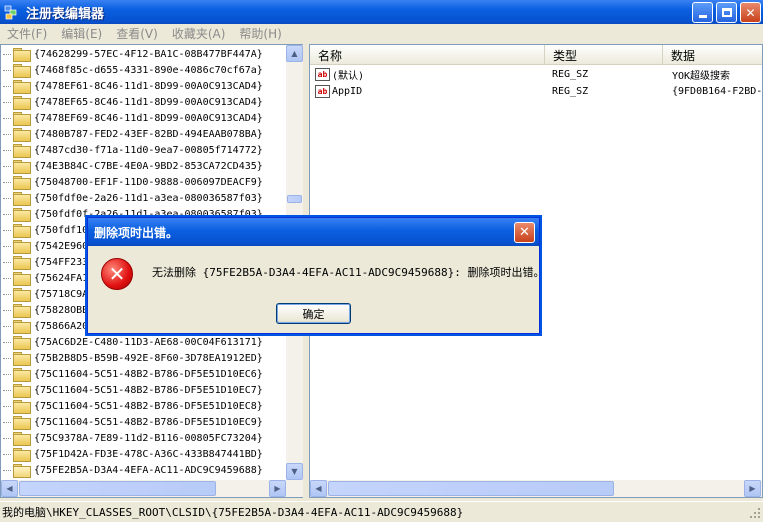 The height and width of the screenshot is (522, 763). What do you see at coordinates (137, 33) in the screenshot?
I see `menu-view: 查看(V)` at bounding box center [137, 33].